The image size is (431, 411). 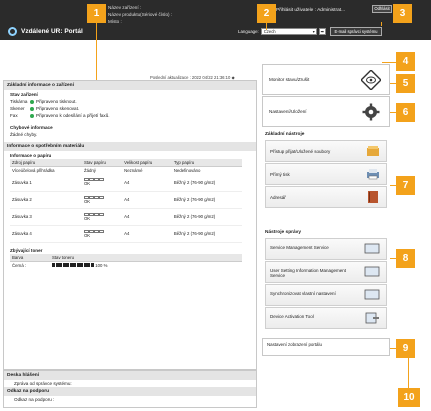 I want to click on portal-display-settings: Nastavení zobrazení portálu, so click(x=326, y=347).